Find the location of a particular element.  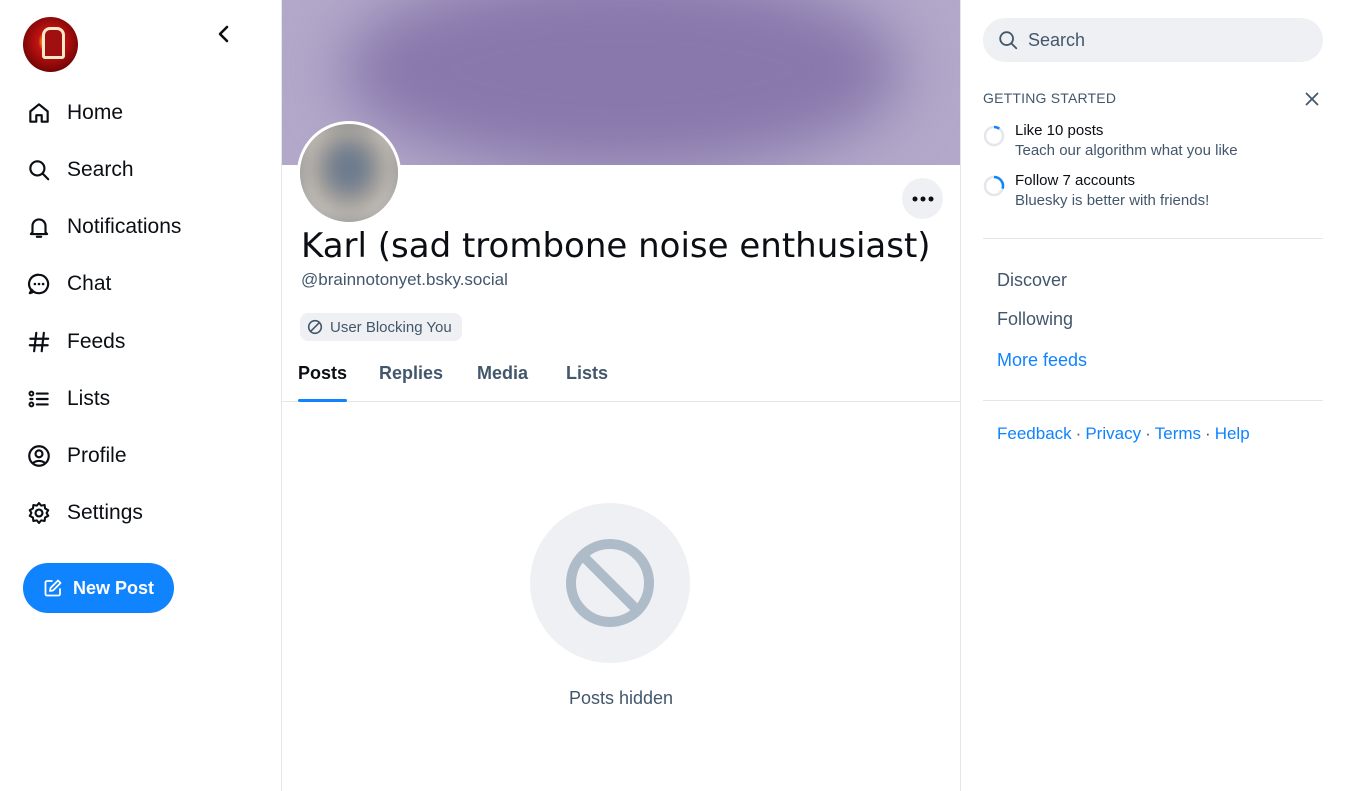

feedback-link: Feedback is located at coordinates (1034, 433).